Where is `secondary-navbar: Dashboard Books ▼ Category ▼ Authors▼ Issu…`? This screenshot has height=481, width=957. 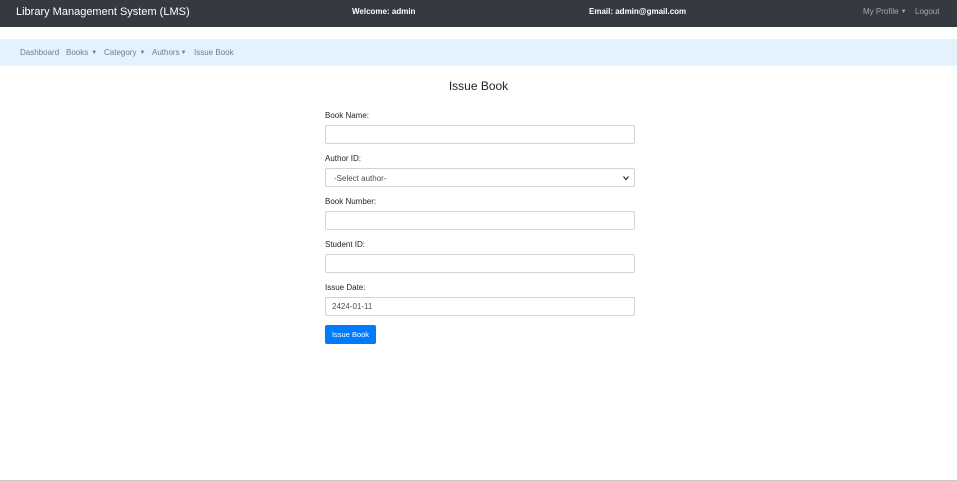
secondary-navbar: Dashboard Books ▼ Category ▼ Authors▼ Issu… is located at coordinates (478, 52).